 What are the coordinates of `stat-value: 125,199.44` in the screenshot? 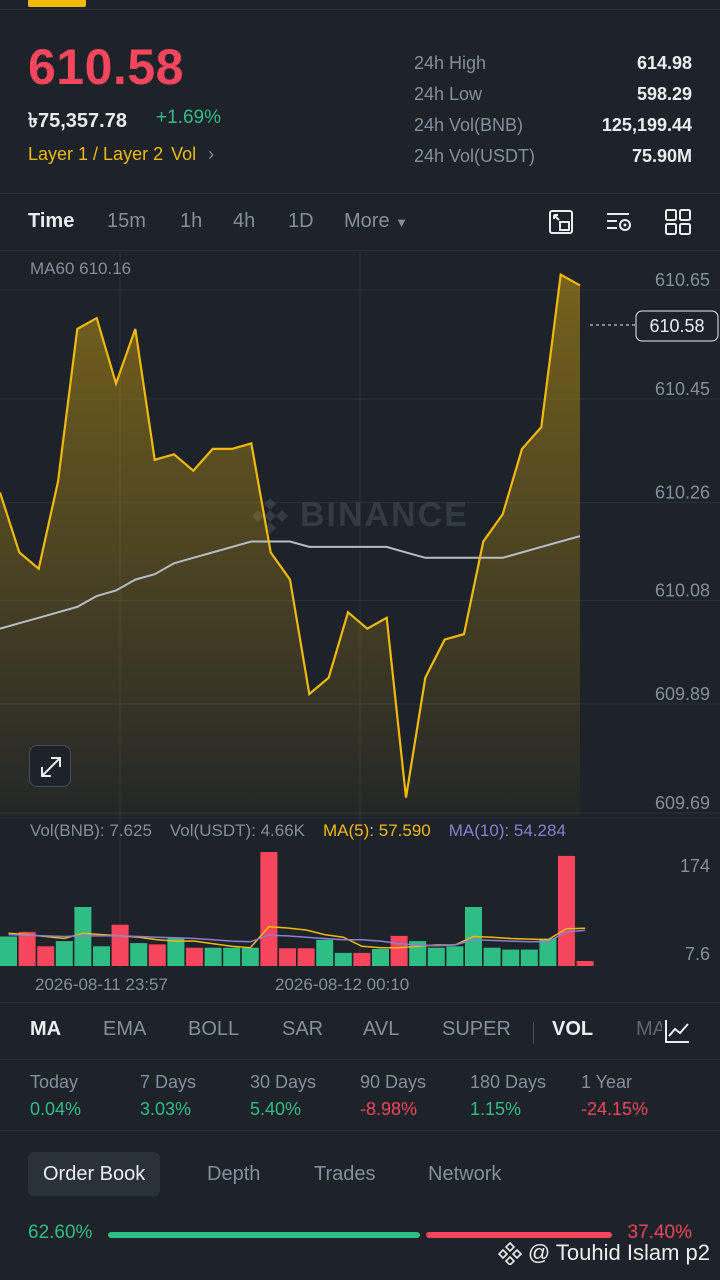 It's located at (646, 125).